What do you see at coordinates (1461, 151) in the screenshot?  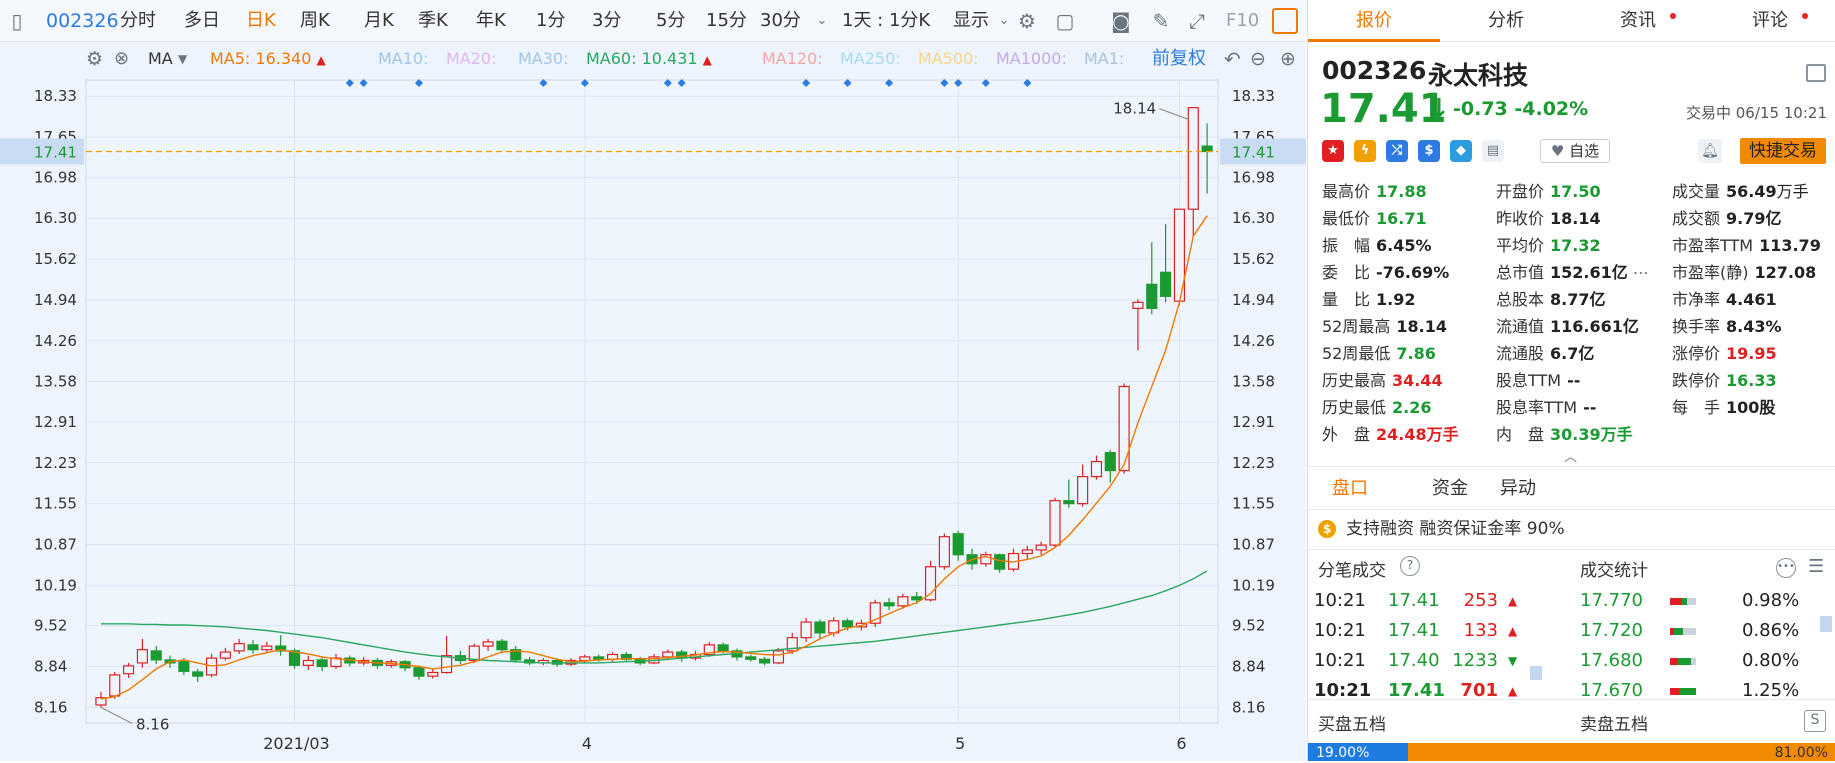 I see `tag-icon: ◆` at bounding box center [1461, 151].